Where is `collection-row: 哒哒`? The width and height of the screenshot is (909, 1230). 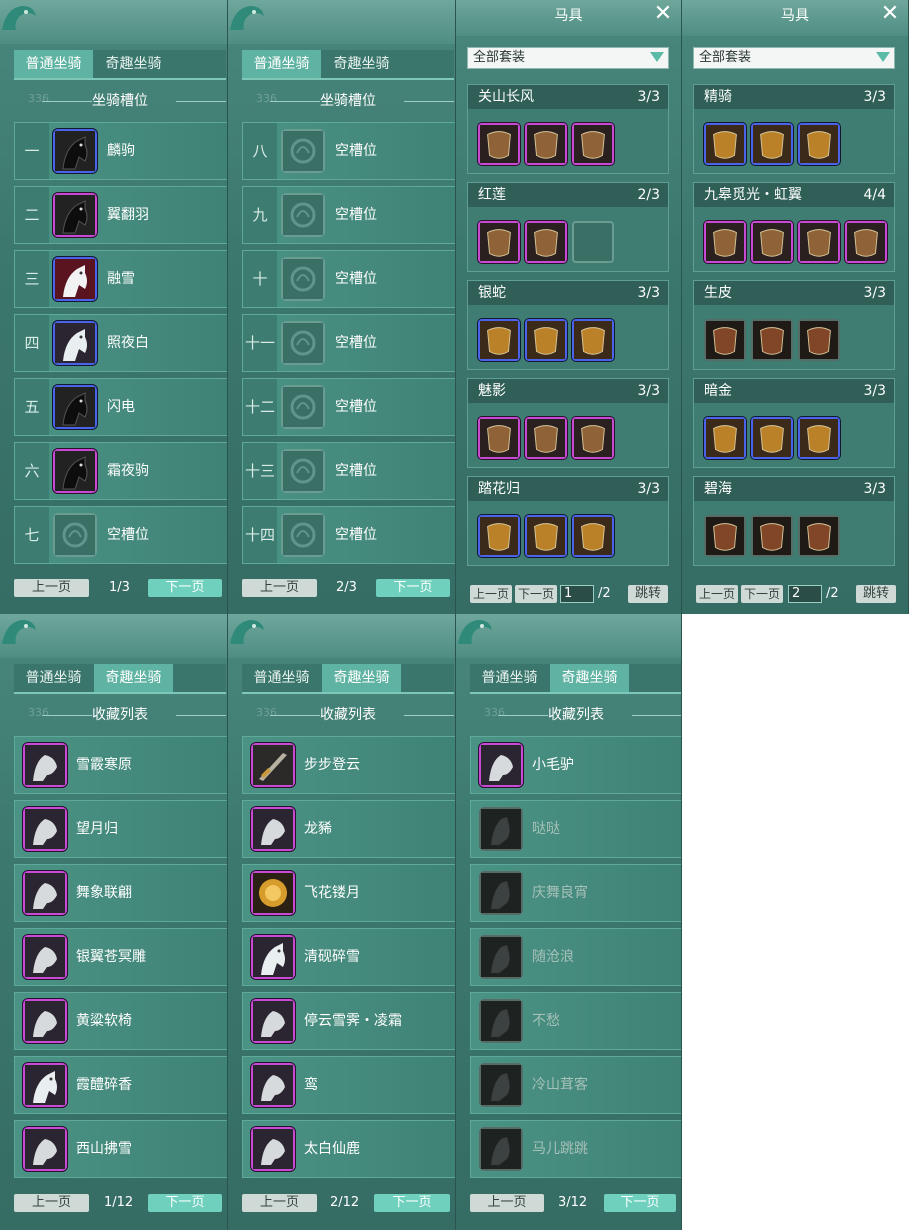
collection-row: 哒哒 is located at coordinates (575, 829).